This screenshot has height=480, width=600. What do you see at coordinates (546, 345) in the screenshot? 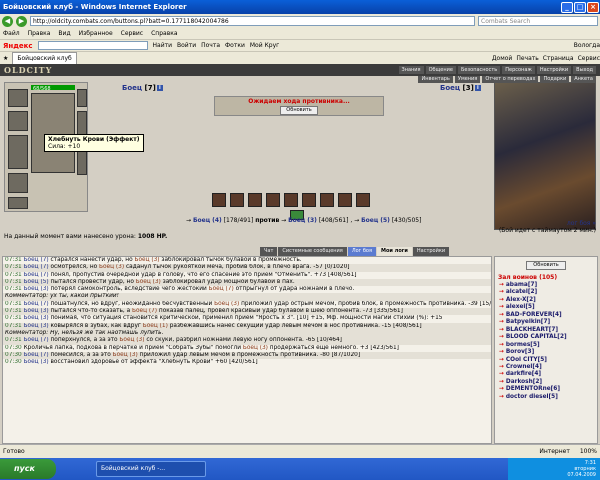
I see `player-list-item: → bormes[5]` at bounding box center [546, 345].